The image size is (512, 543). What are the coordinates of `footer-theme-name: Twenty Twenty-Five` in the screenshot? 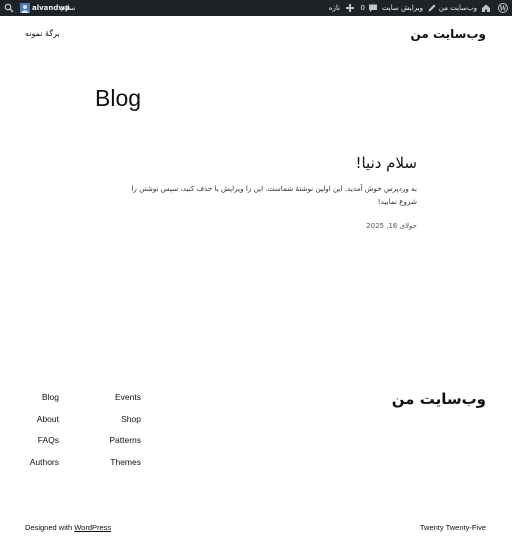 It's located at (452, 527).